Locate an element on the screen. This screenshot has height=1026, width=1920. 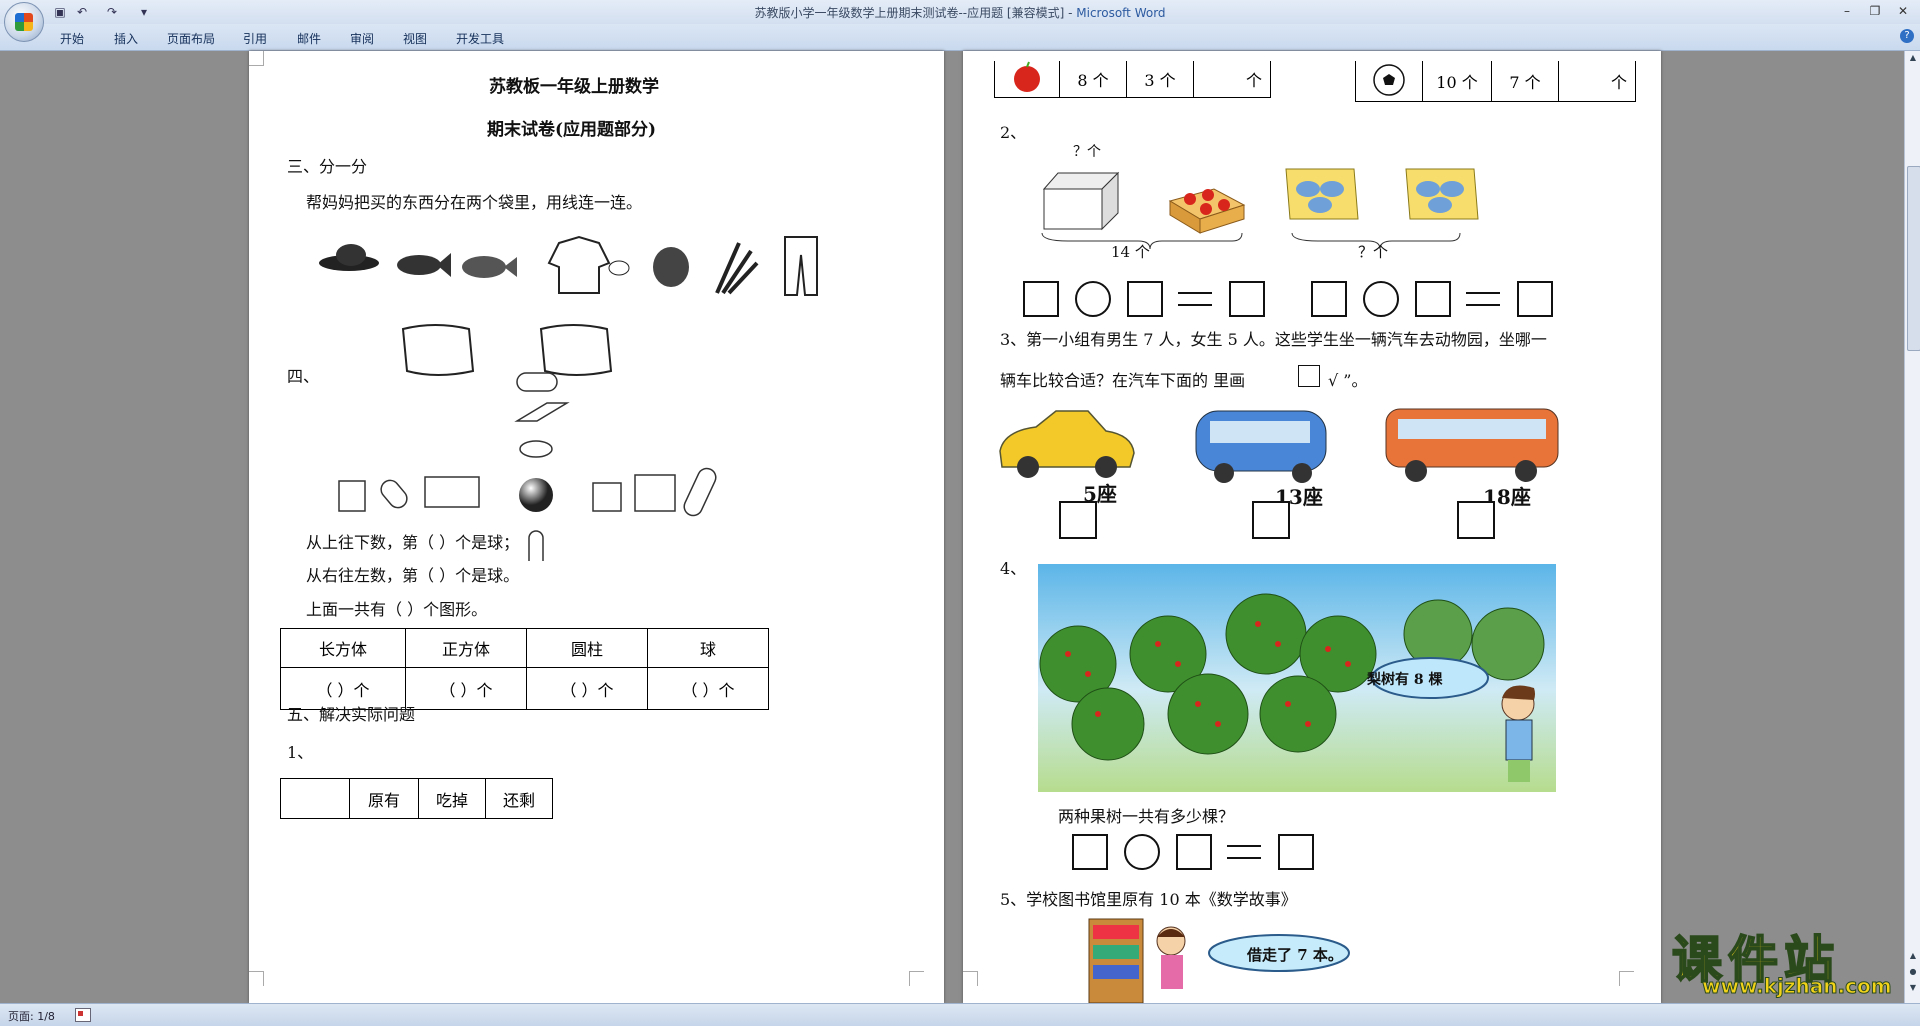
question-3-line2: 辆车比较合适？在汽车下面的 里画 is located at coordinates (1123, 380).